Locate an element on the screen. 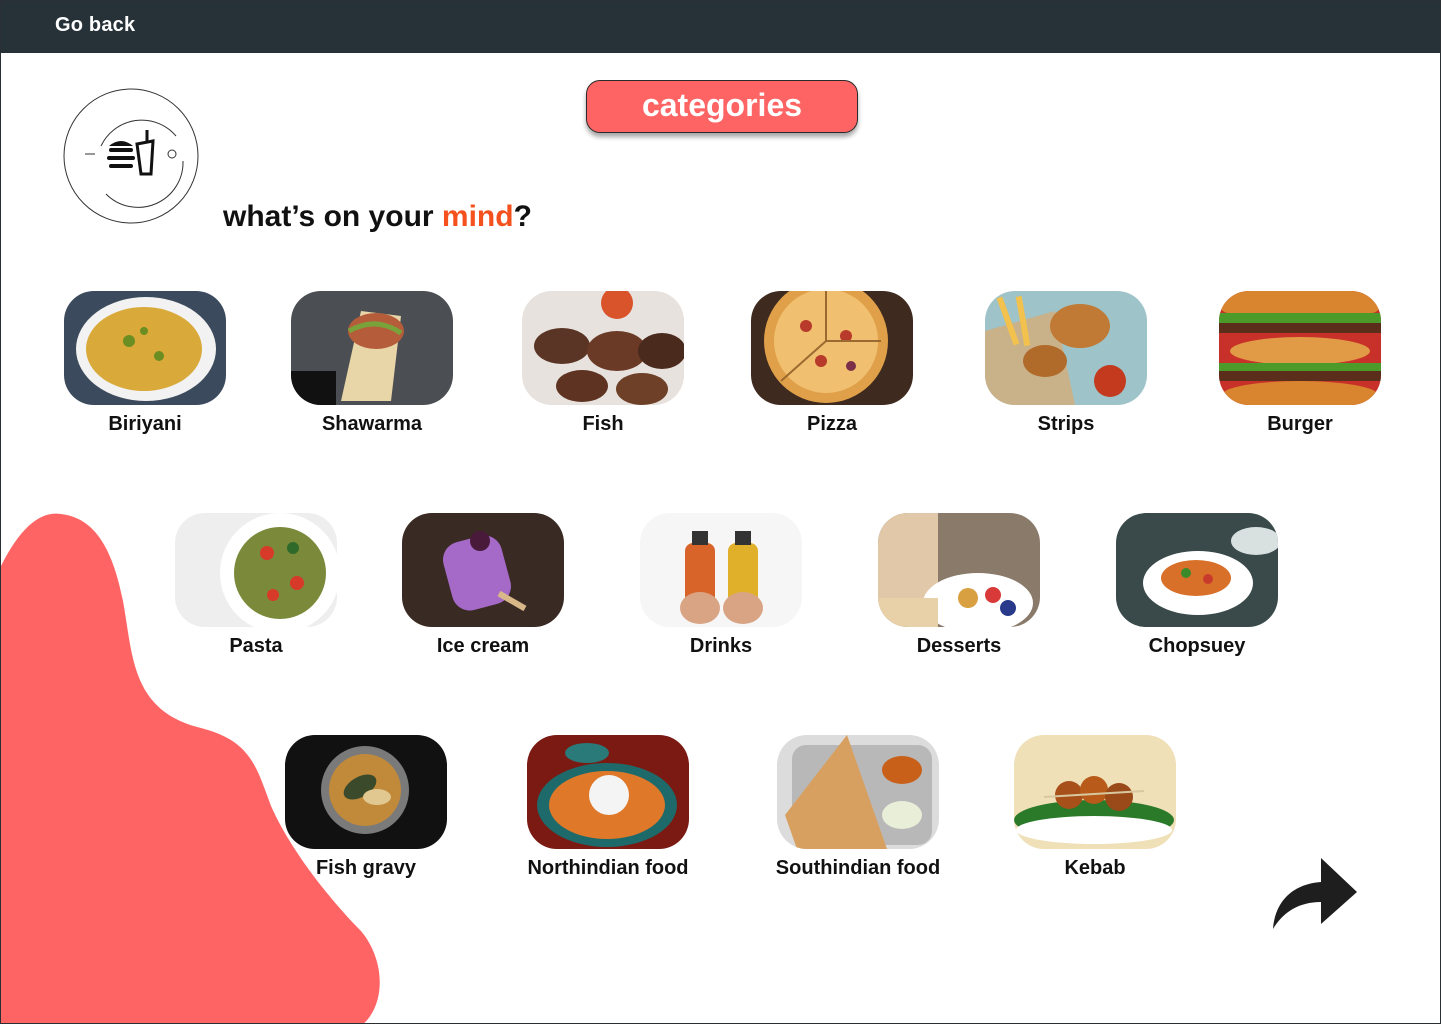  category-ice-cream: Ice cream is located at coordinates (483, 585).